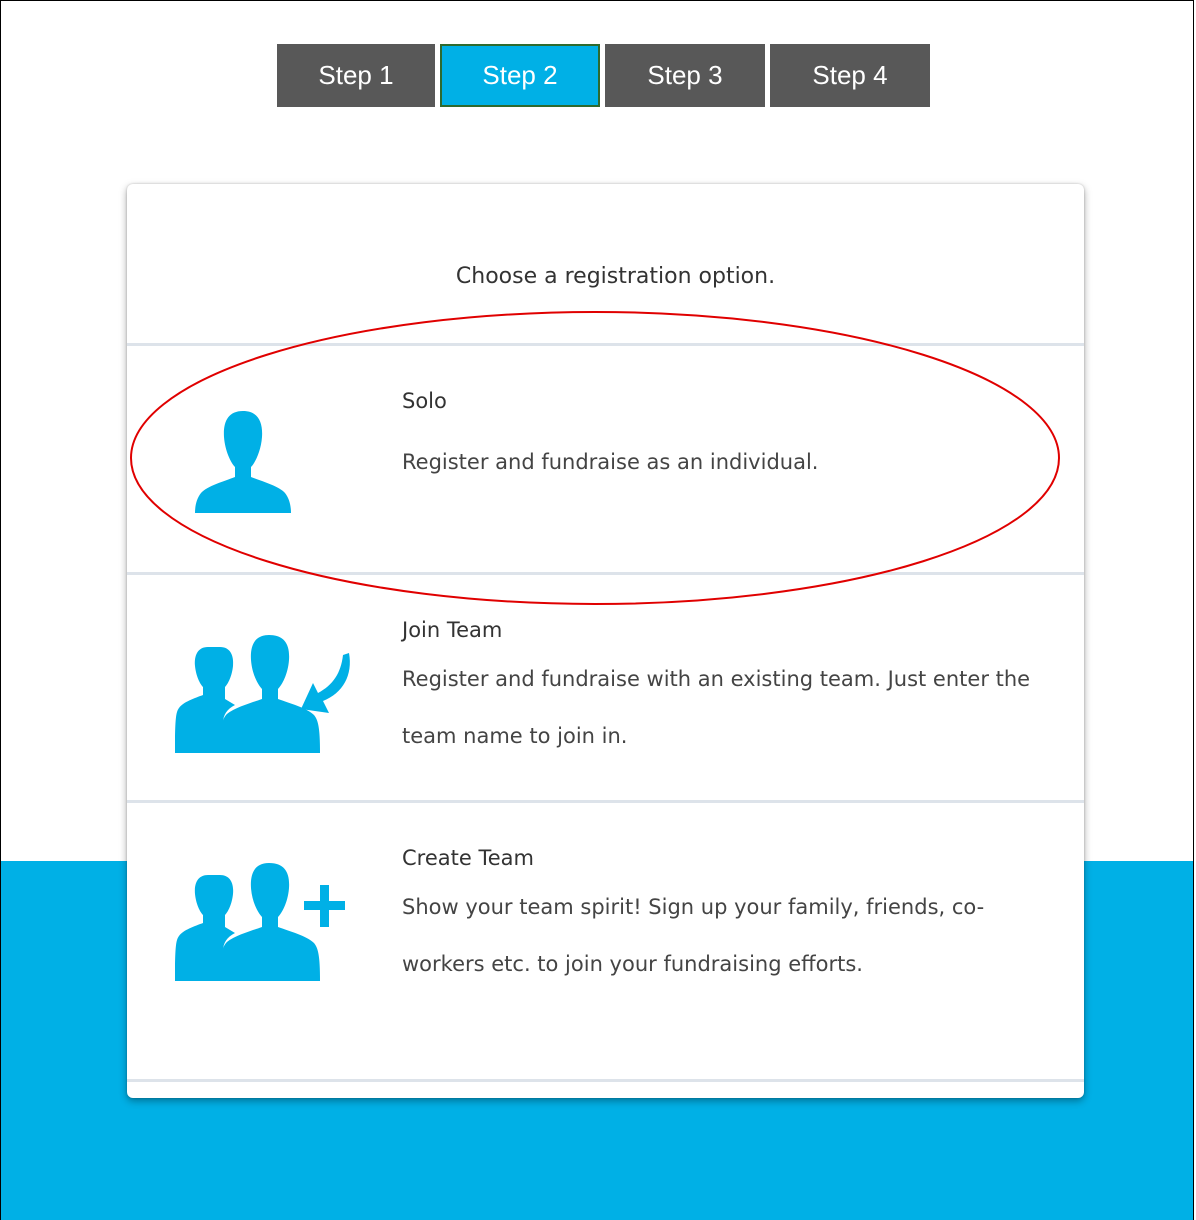  I want to click on create-team-title: Create Team, so click(468, 858).